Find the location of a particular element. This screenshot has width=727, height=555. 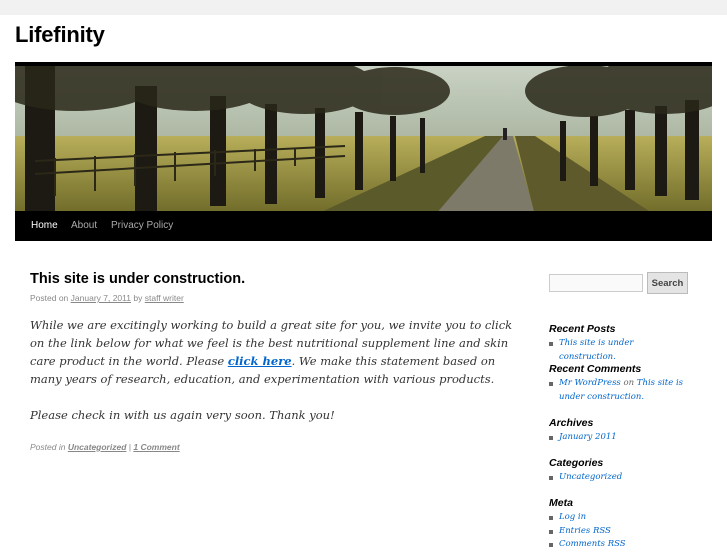

nav-item-about: About is located at coordinates (84, 226).